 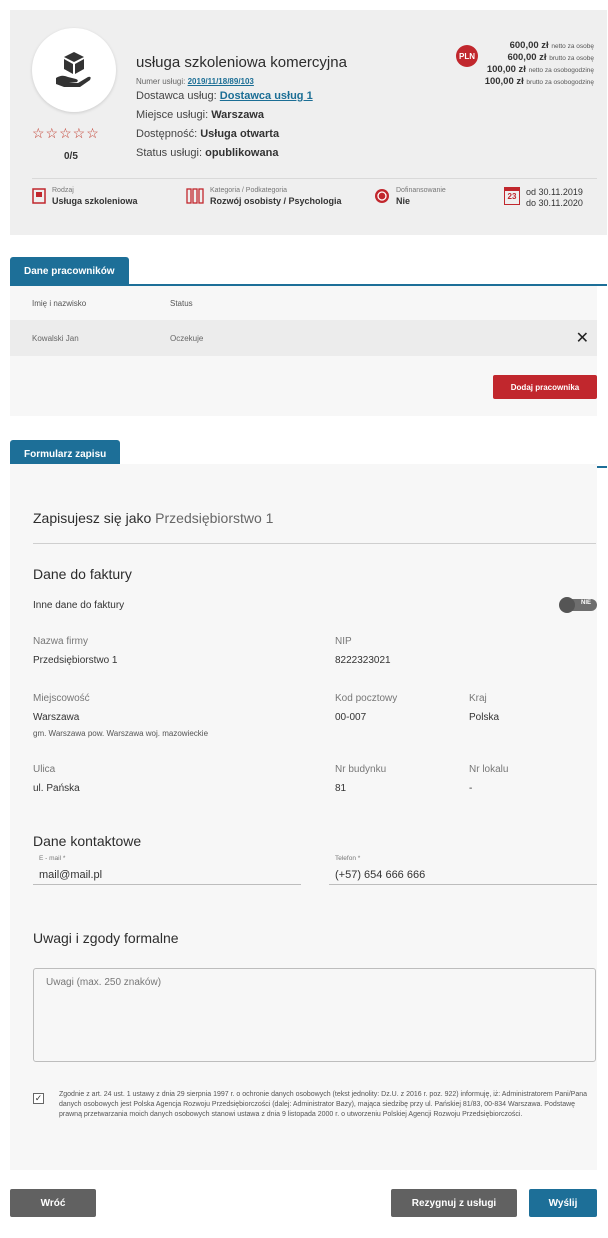 I want to click on availability-label: Dostępność:, so click(x=167, y=134).